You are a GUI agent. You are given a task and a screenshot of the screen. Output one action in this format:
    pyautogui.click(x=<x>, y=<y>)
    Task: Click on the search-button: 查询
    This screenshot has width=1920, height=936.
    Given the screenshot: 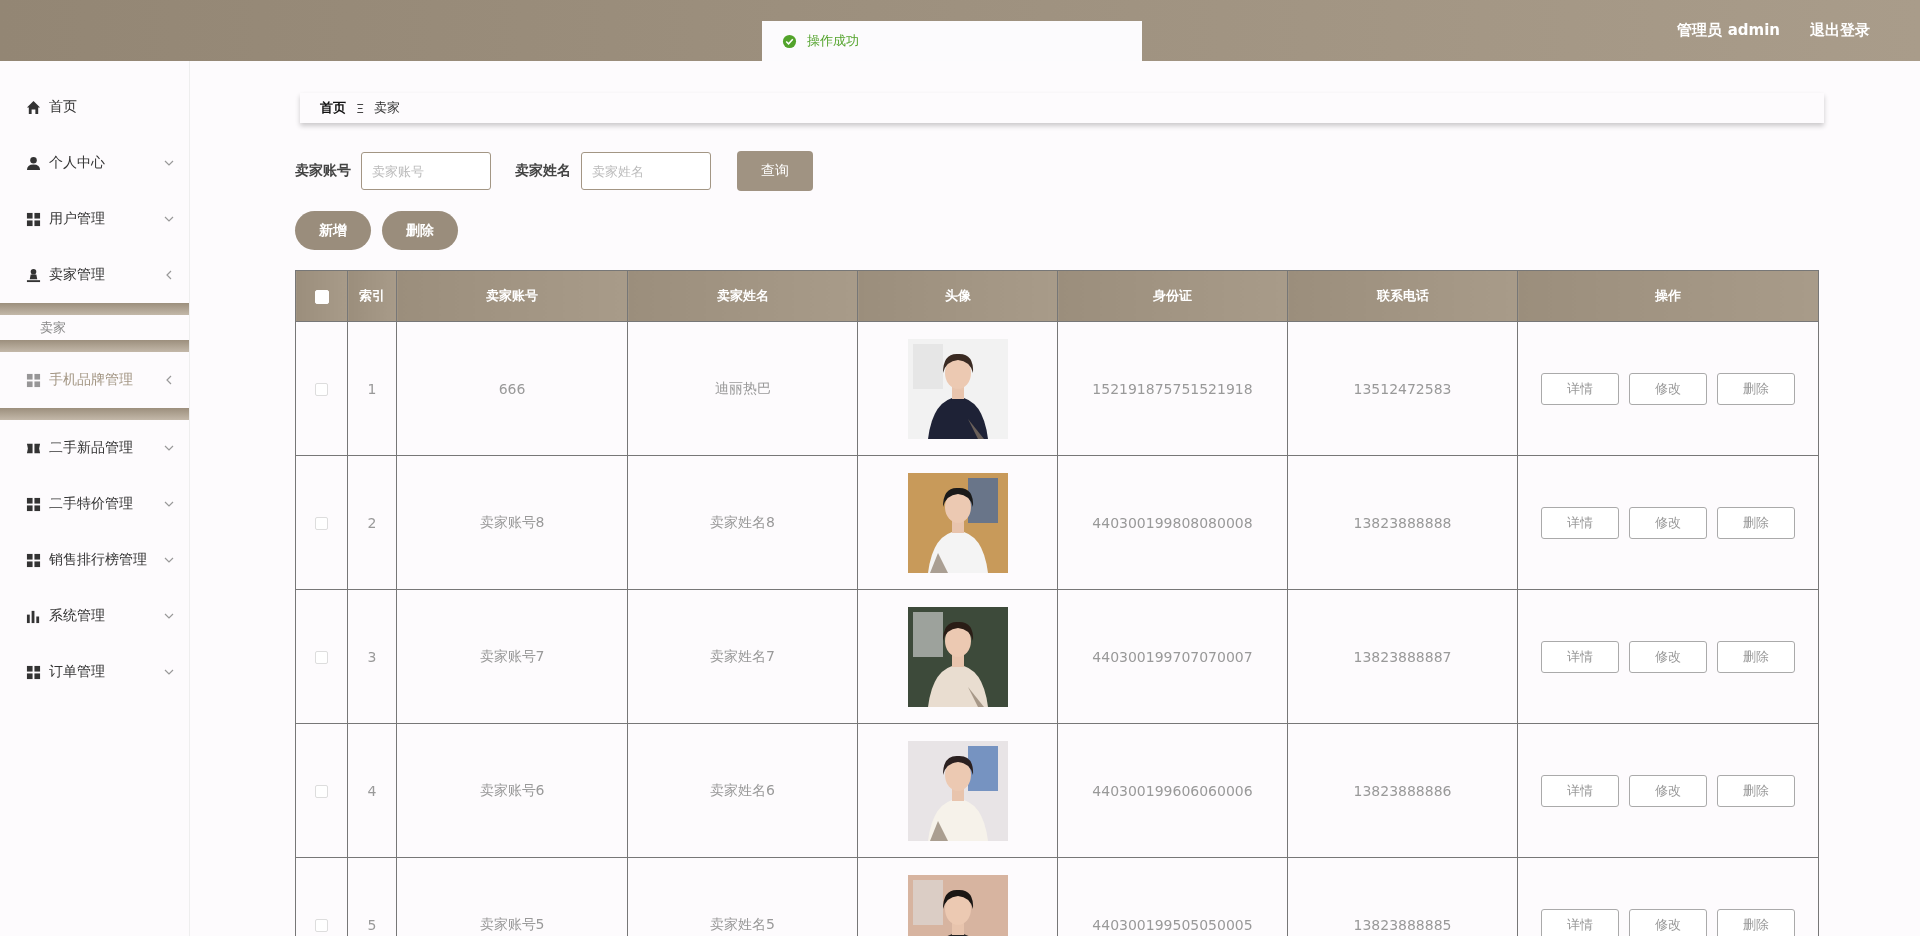 What is the action you would take?
    pyautogui.click(x=775, y=171)
    